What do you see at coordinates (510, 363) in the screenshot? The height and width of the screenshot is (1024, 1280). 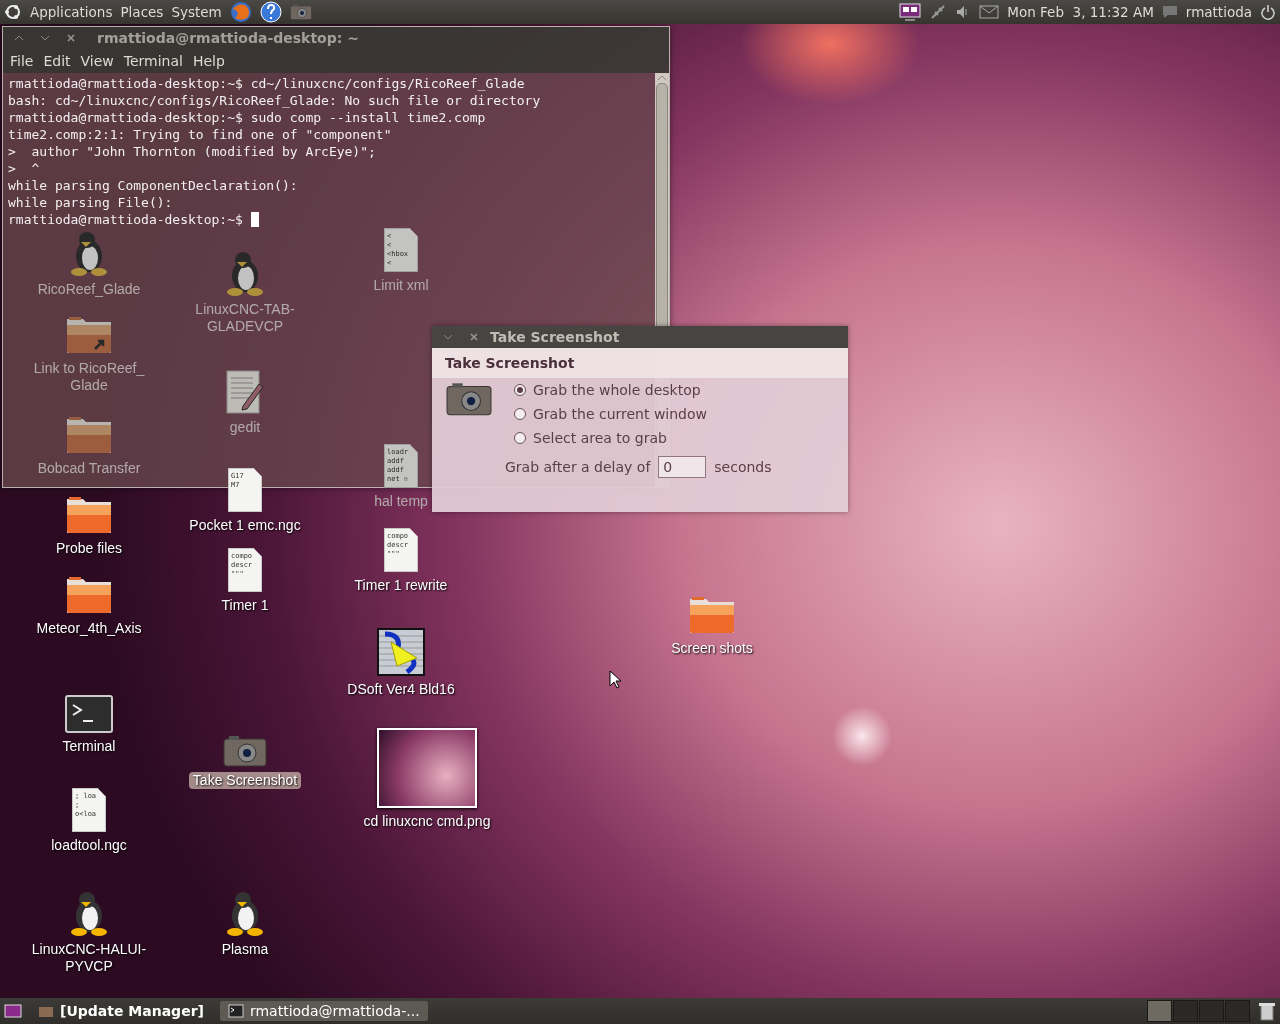 I see `dialog-heading: Take Screenshot` at bounding box center [510, 363].